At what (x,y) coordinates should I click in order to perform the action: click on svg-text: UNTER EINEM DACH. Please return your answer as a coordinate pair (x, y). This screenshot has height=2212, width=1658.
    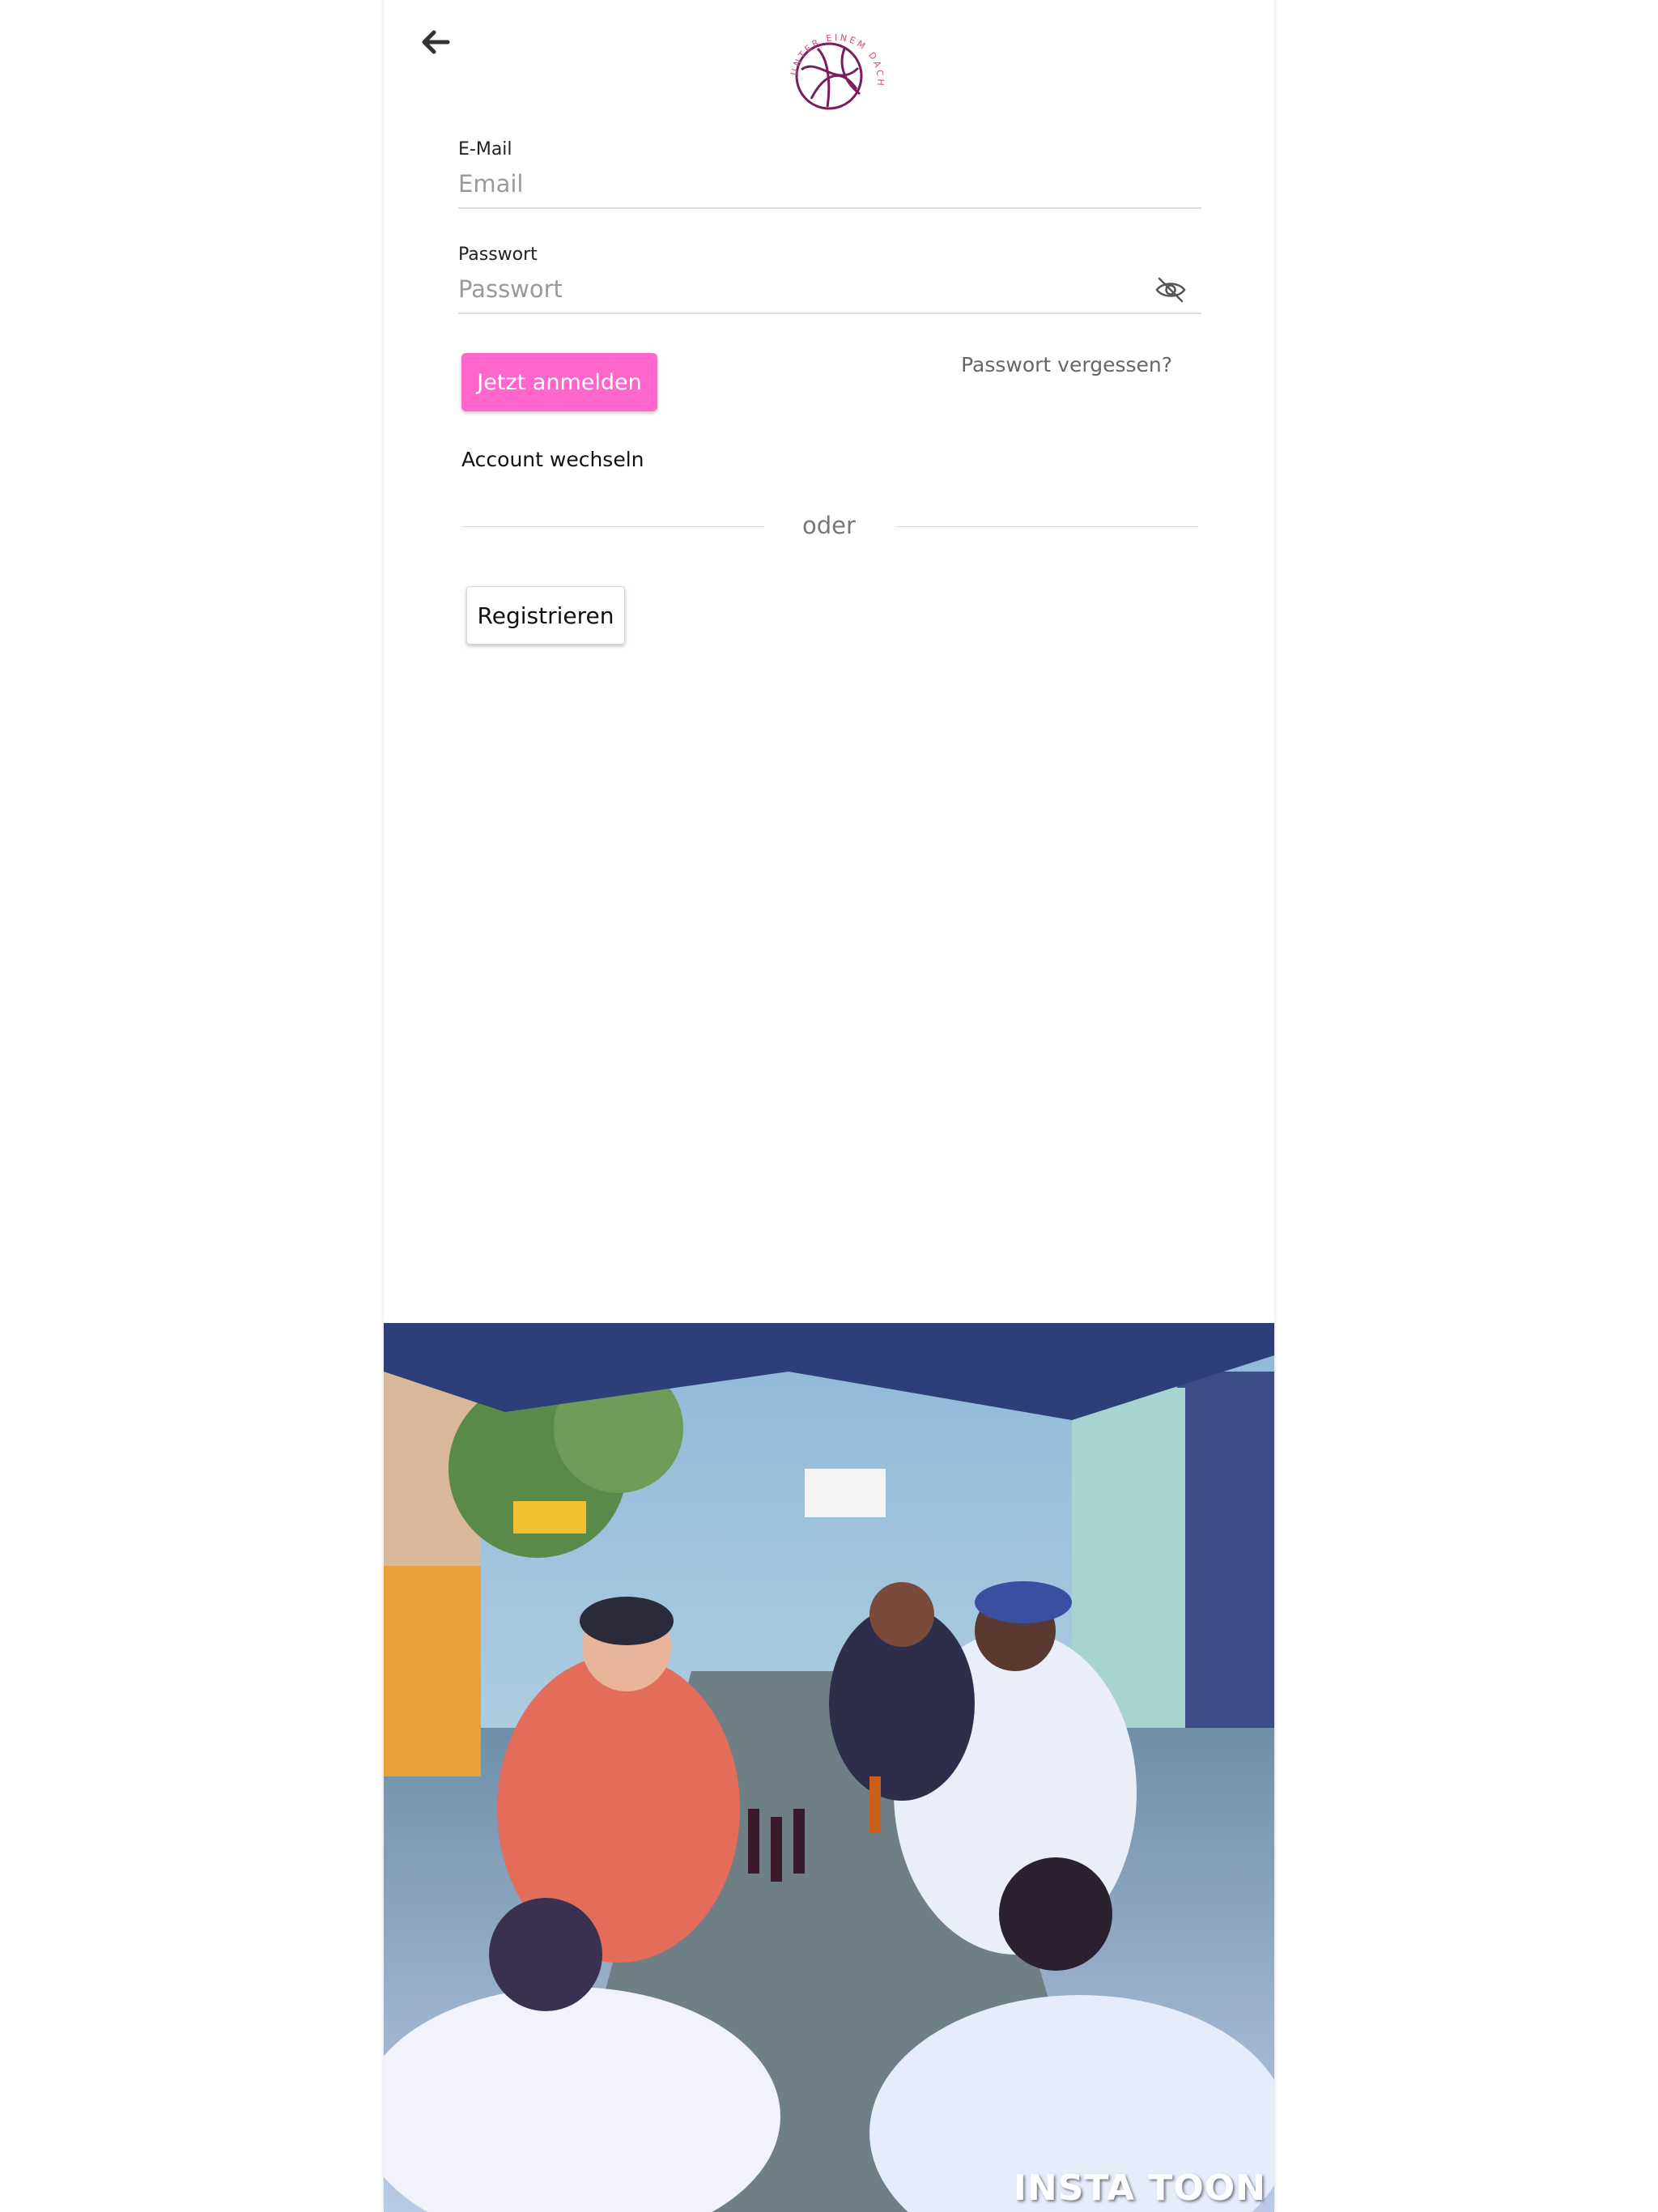
    Looking at the image, I should click on (837, 60).